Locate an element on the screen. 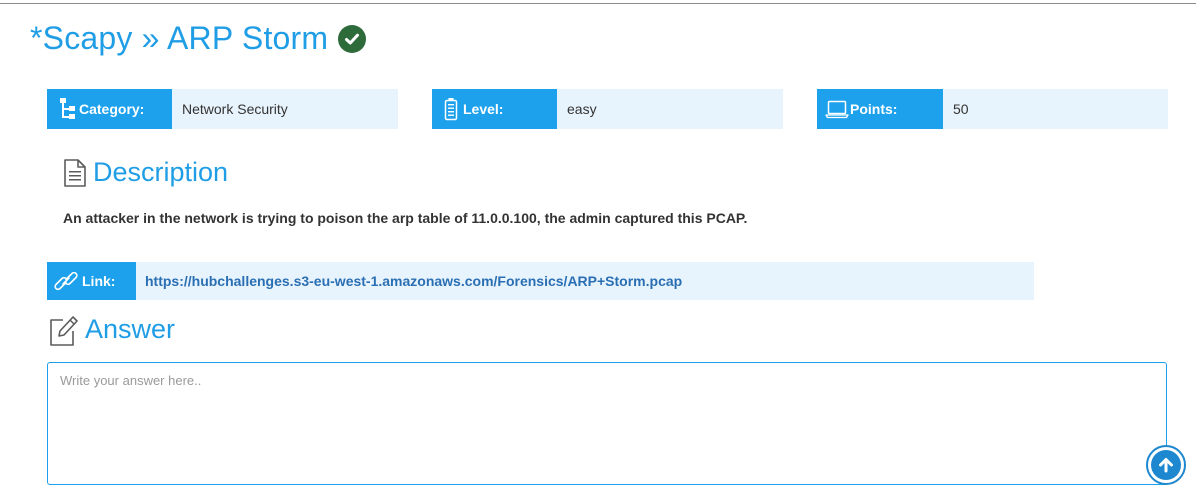 The height and width of the screenshot is (495, 1196). category-label: Category: is located at coordinates (112, 109).